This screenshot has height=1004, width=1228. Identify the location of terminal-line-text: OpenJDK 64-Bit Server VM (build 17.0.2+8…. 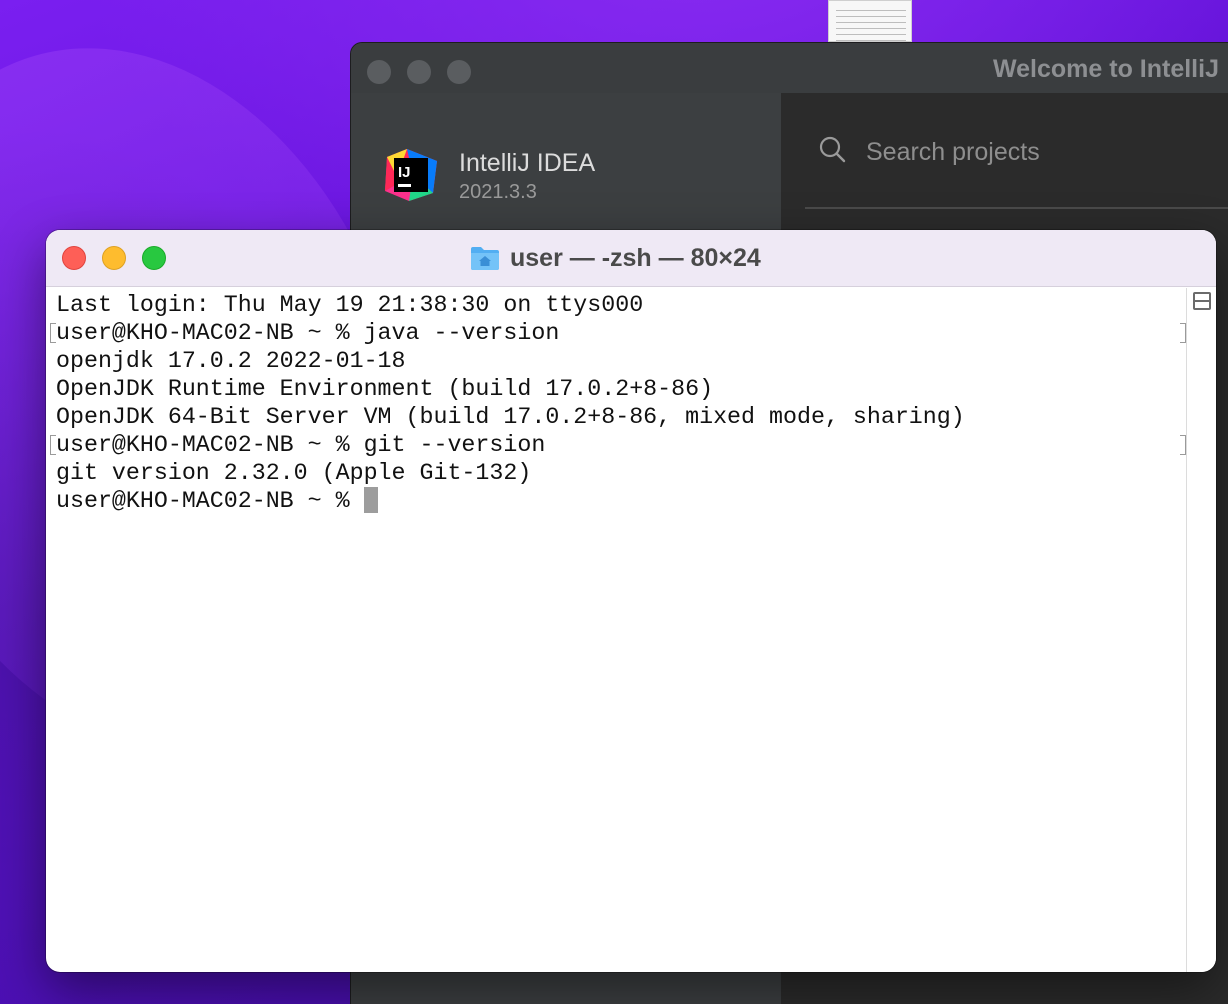
(510, 417).